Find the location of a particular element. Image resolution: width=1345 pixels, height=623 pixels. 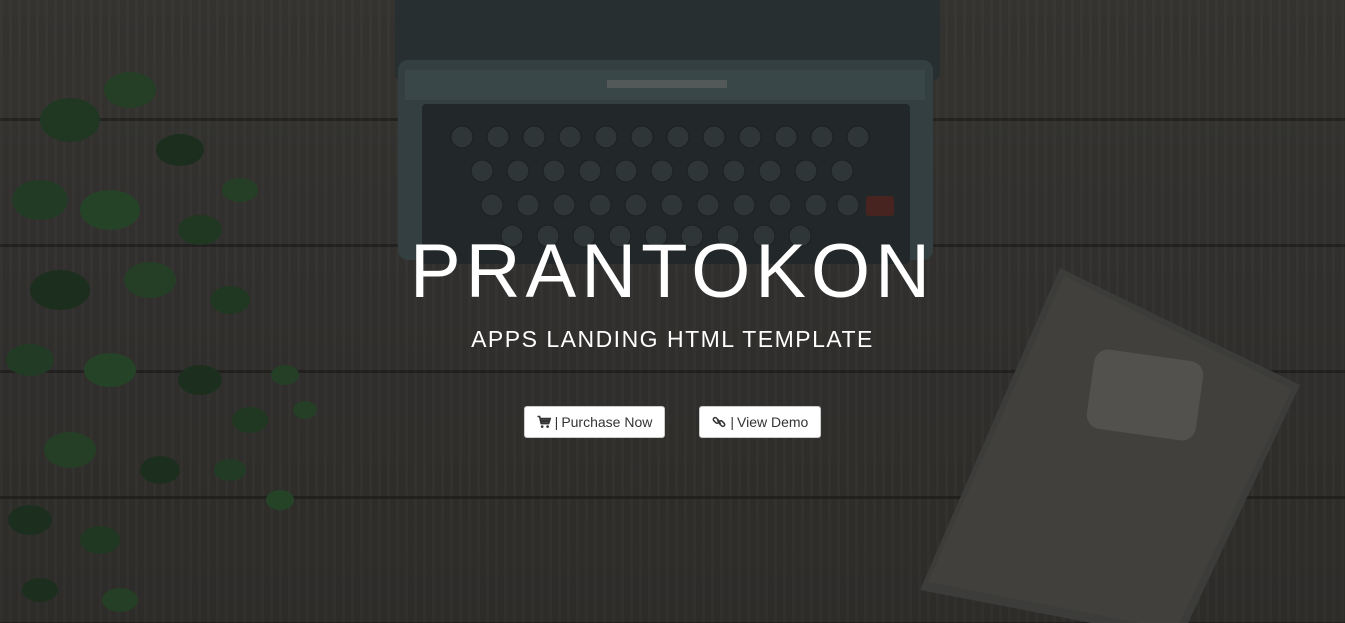

view-demo-label: View Demo is located at coordinates (773, 422).